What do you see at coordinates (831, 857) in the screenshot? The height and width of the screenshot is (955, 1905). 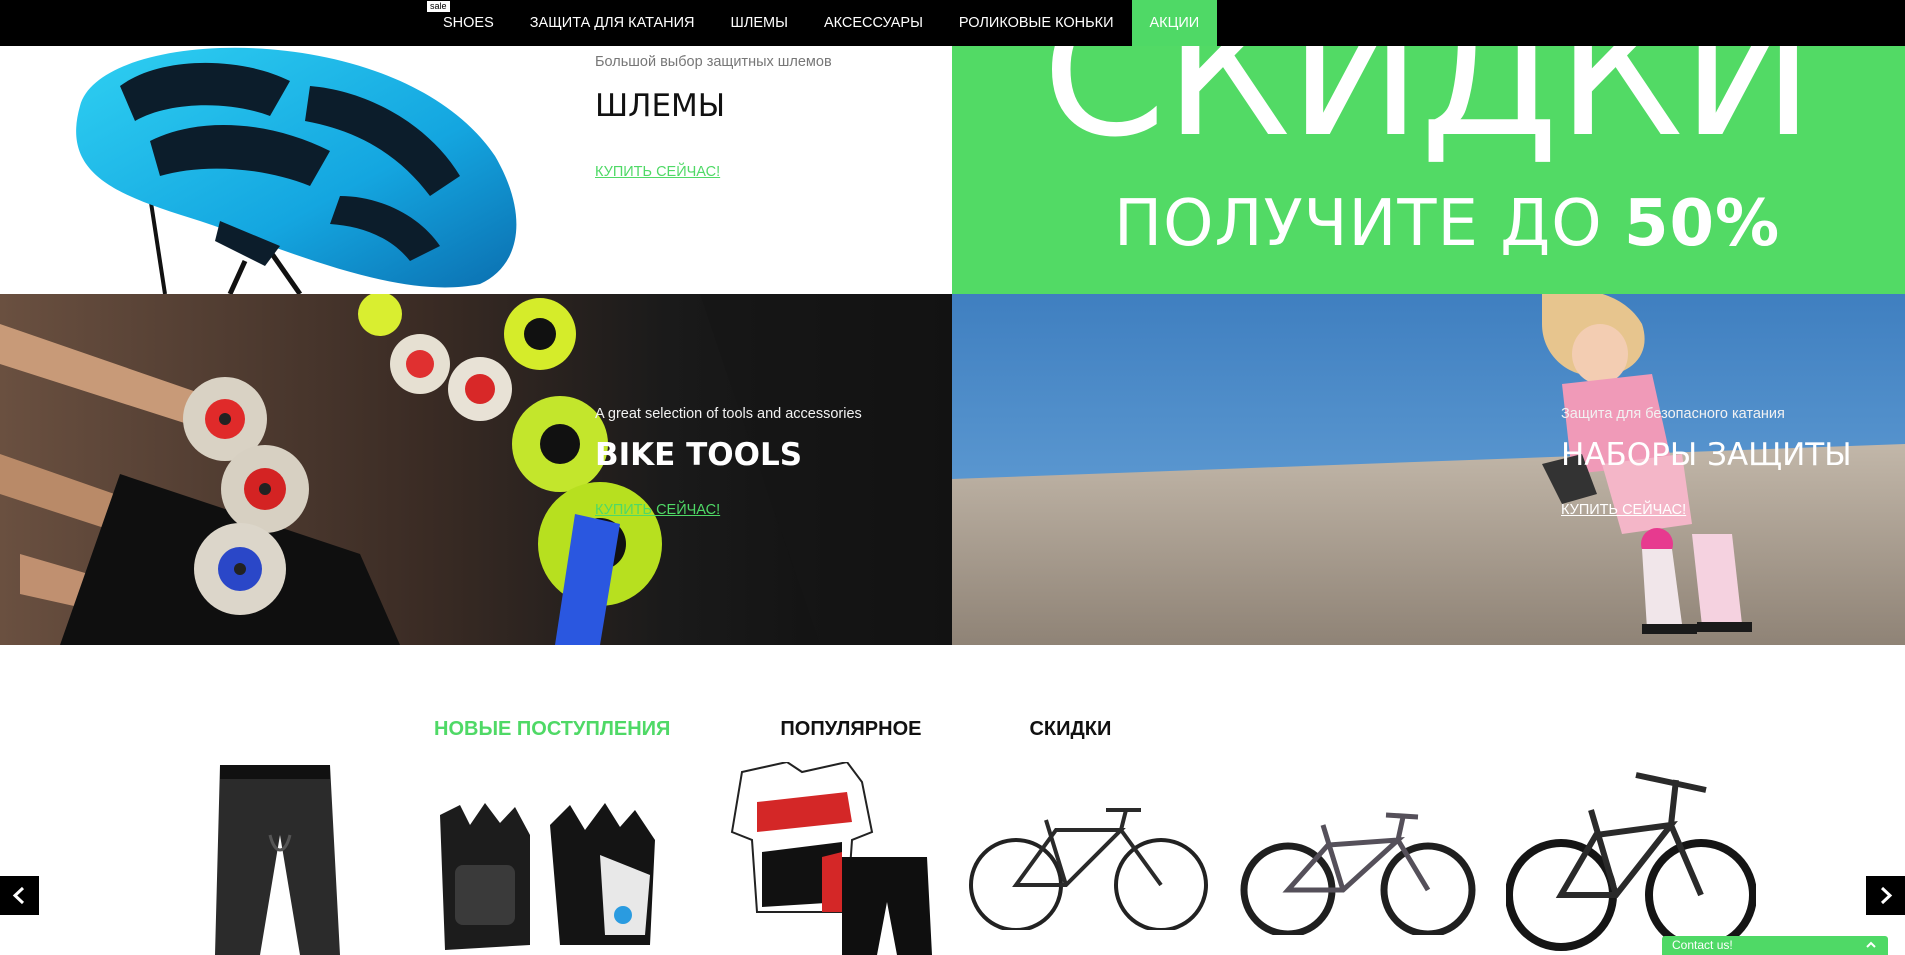 I see `cycling-jersey-set-icon` at bounding box center [831, 857].